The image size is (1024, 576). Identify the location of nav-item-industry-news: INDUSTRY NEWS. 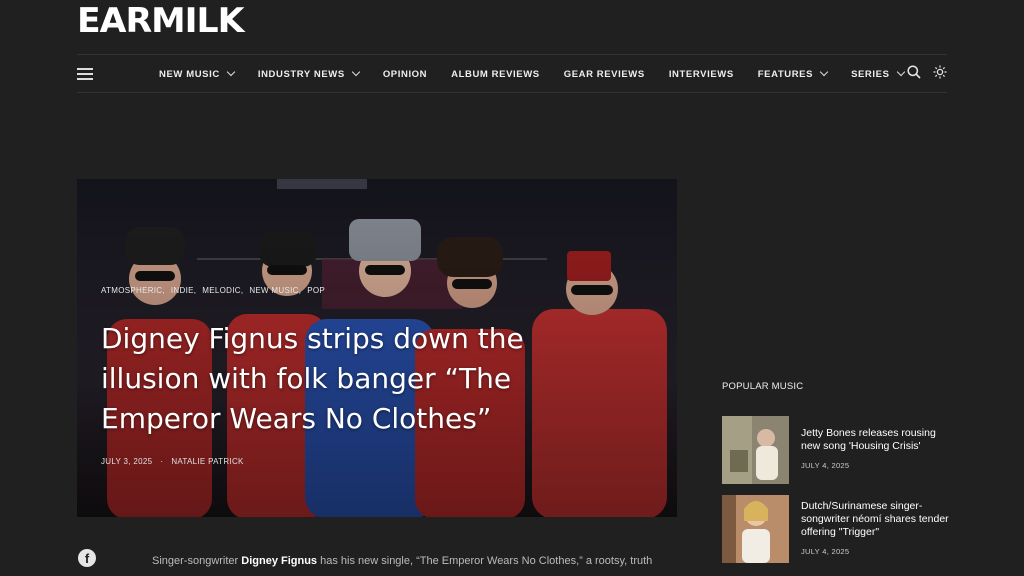
(309, 73).